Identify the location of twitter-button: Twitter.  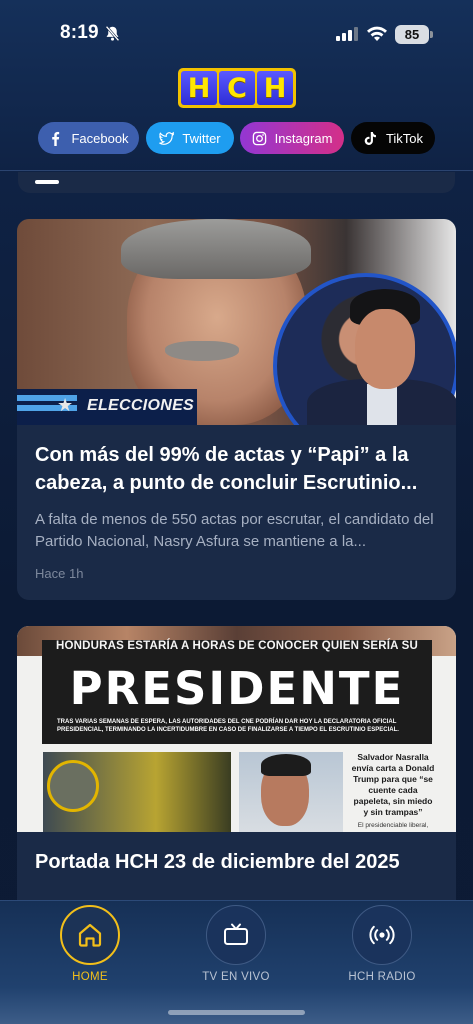
(190, 138).